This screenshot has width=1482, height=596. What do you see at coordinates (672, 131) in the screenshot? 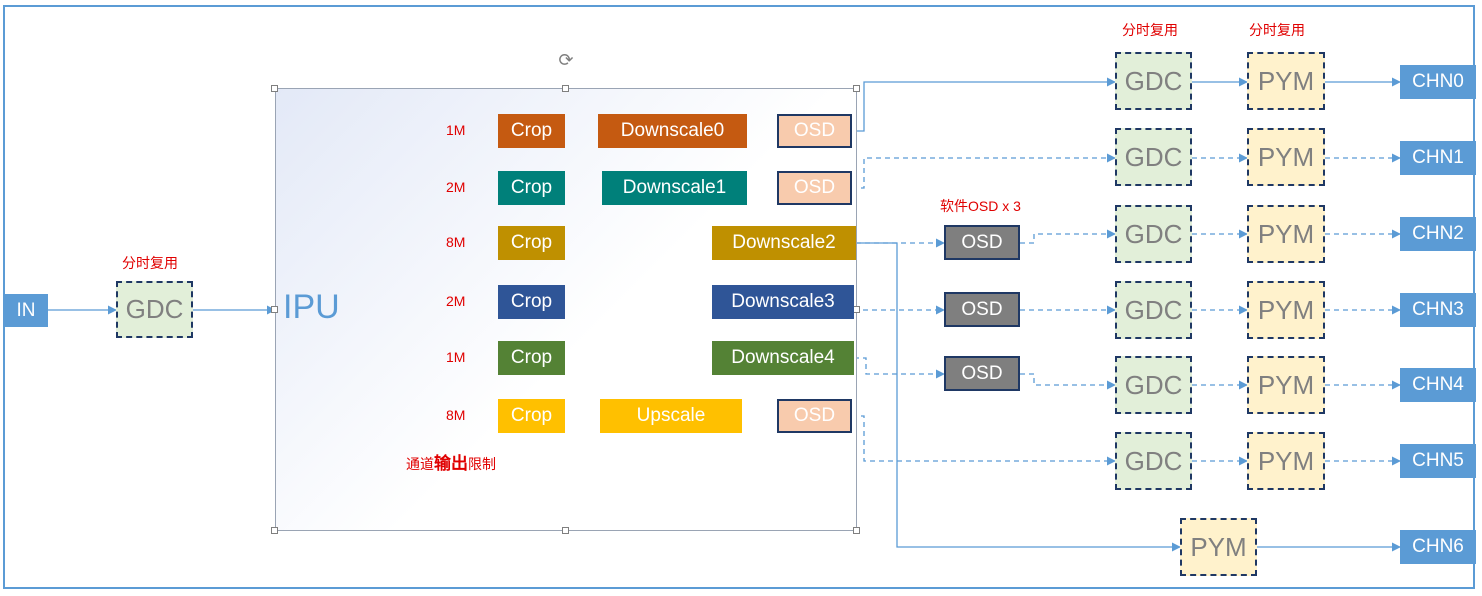
I see `downscale0-block: Downscale0` at bounding box center [672, 131].